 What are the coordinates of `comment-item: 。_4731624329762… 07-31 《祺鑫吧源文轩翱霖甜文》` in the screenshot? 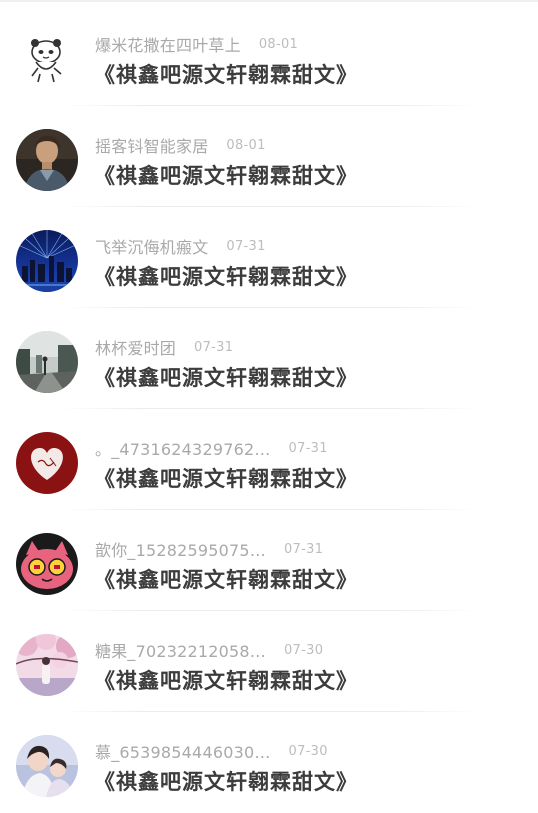 It's located at (269, 459).